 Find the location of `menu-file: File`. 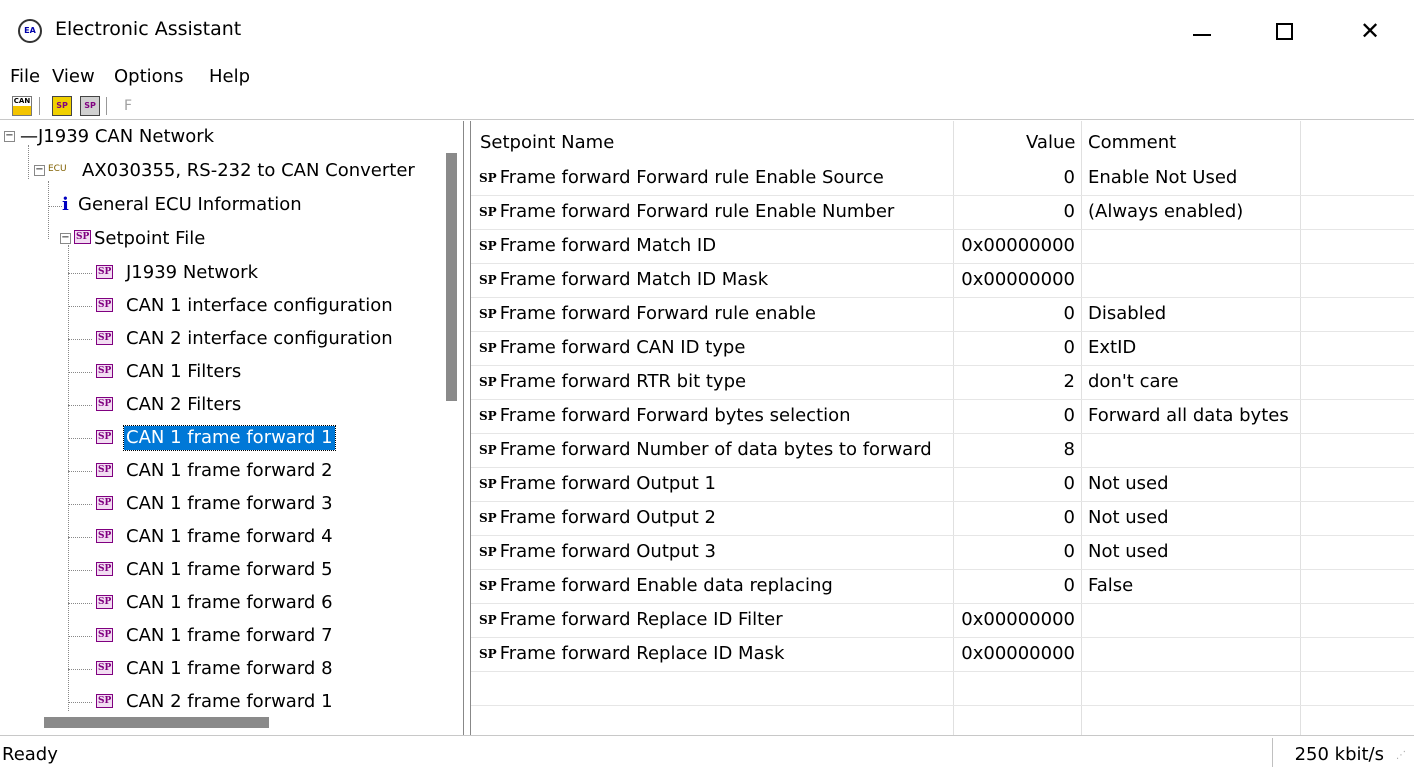

menu-file: File is located at coordinates (25, 76).